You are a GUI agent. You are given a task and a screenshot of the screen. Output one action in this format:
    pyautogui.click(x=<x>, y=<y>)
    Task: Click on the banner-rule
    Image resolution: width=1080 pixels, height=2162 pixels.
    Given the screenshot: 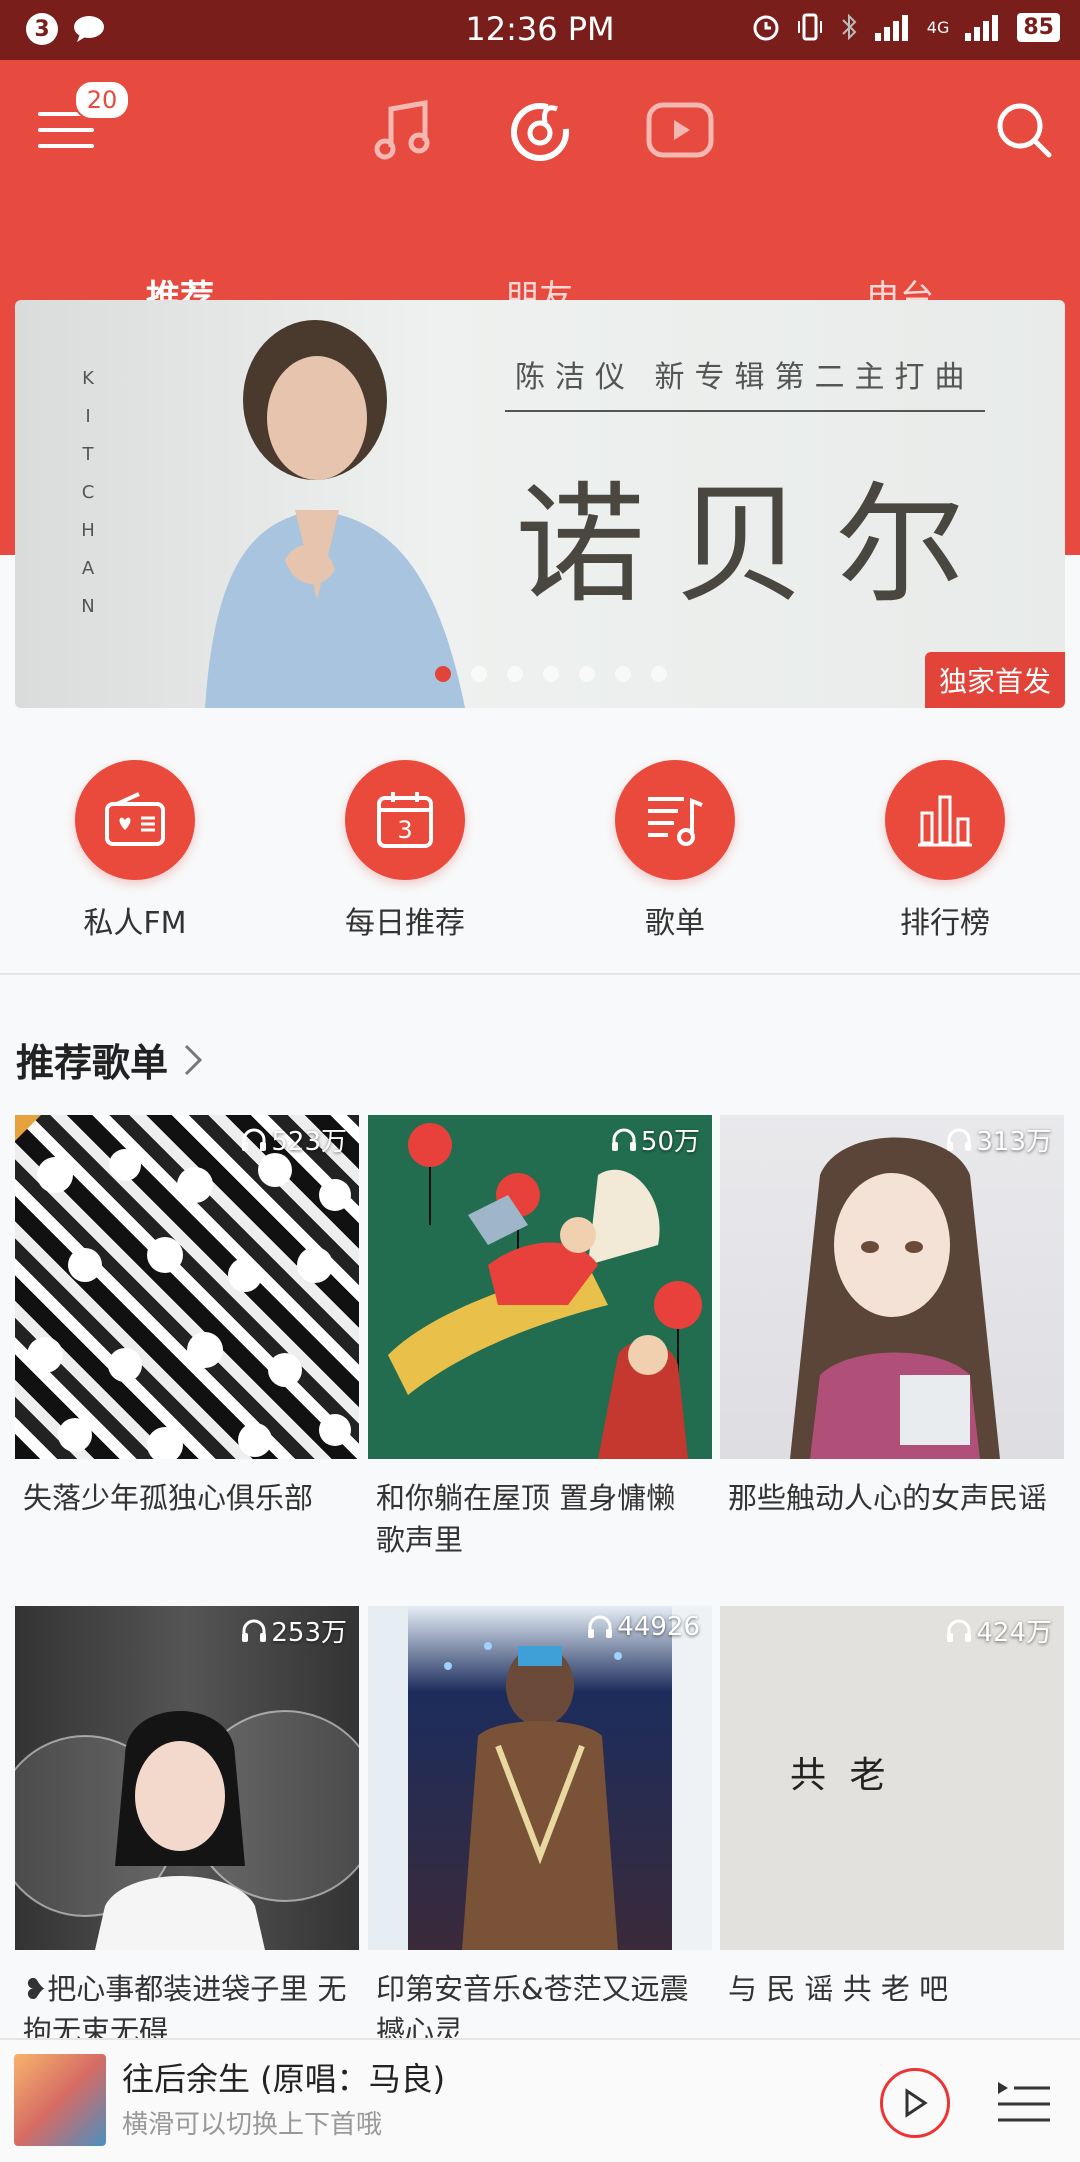 What is the action you would take?
    pyautogui.click(x=745, y=411)
    